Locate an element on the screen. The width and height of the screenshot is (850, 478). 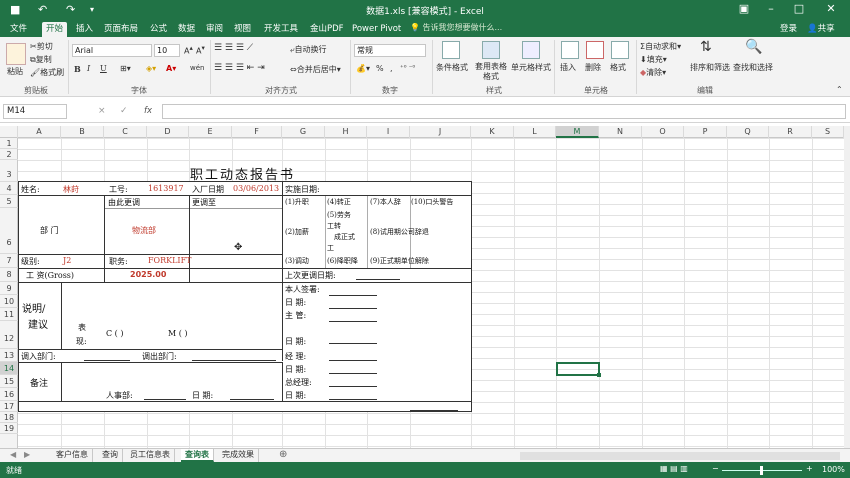
sheet-tab-customer-info: 客户信息 is located at coordinates (72, 455).